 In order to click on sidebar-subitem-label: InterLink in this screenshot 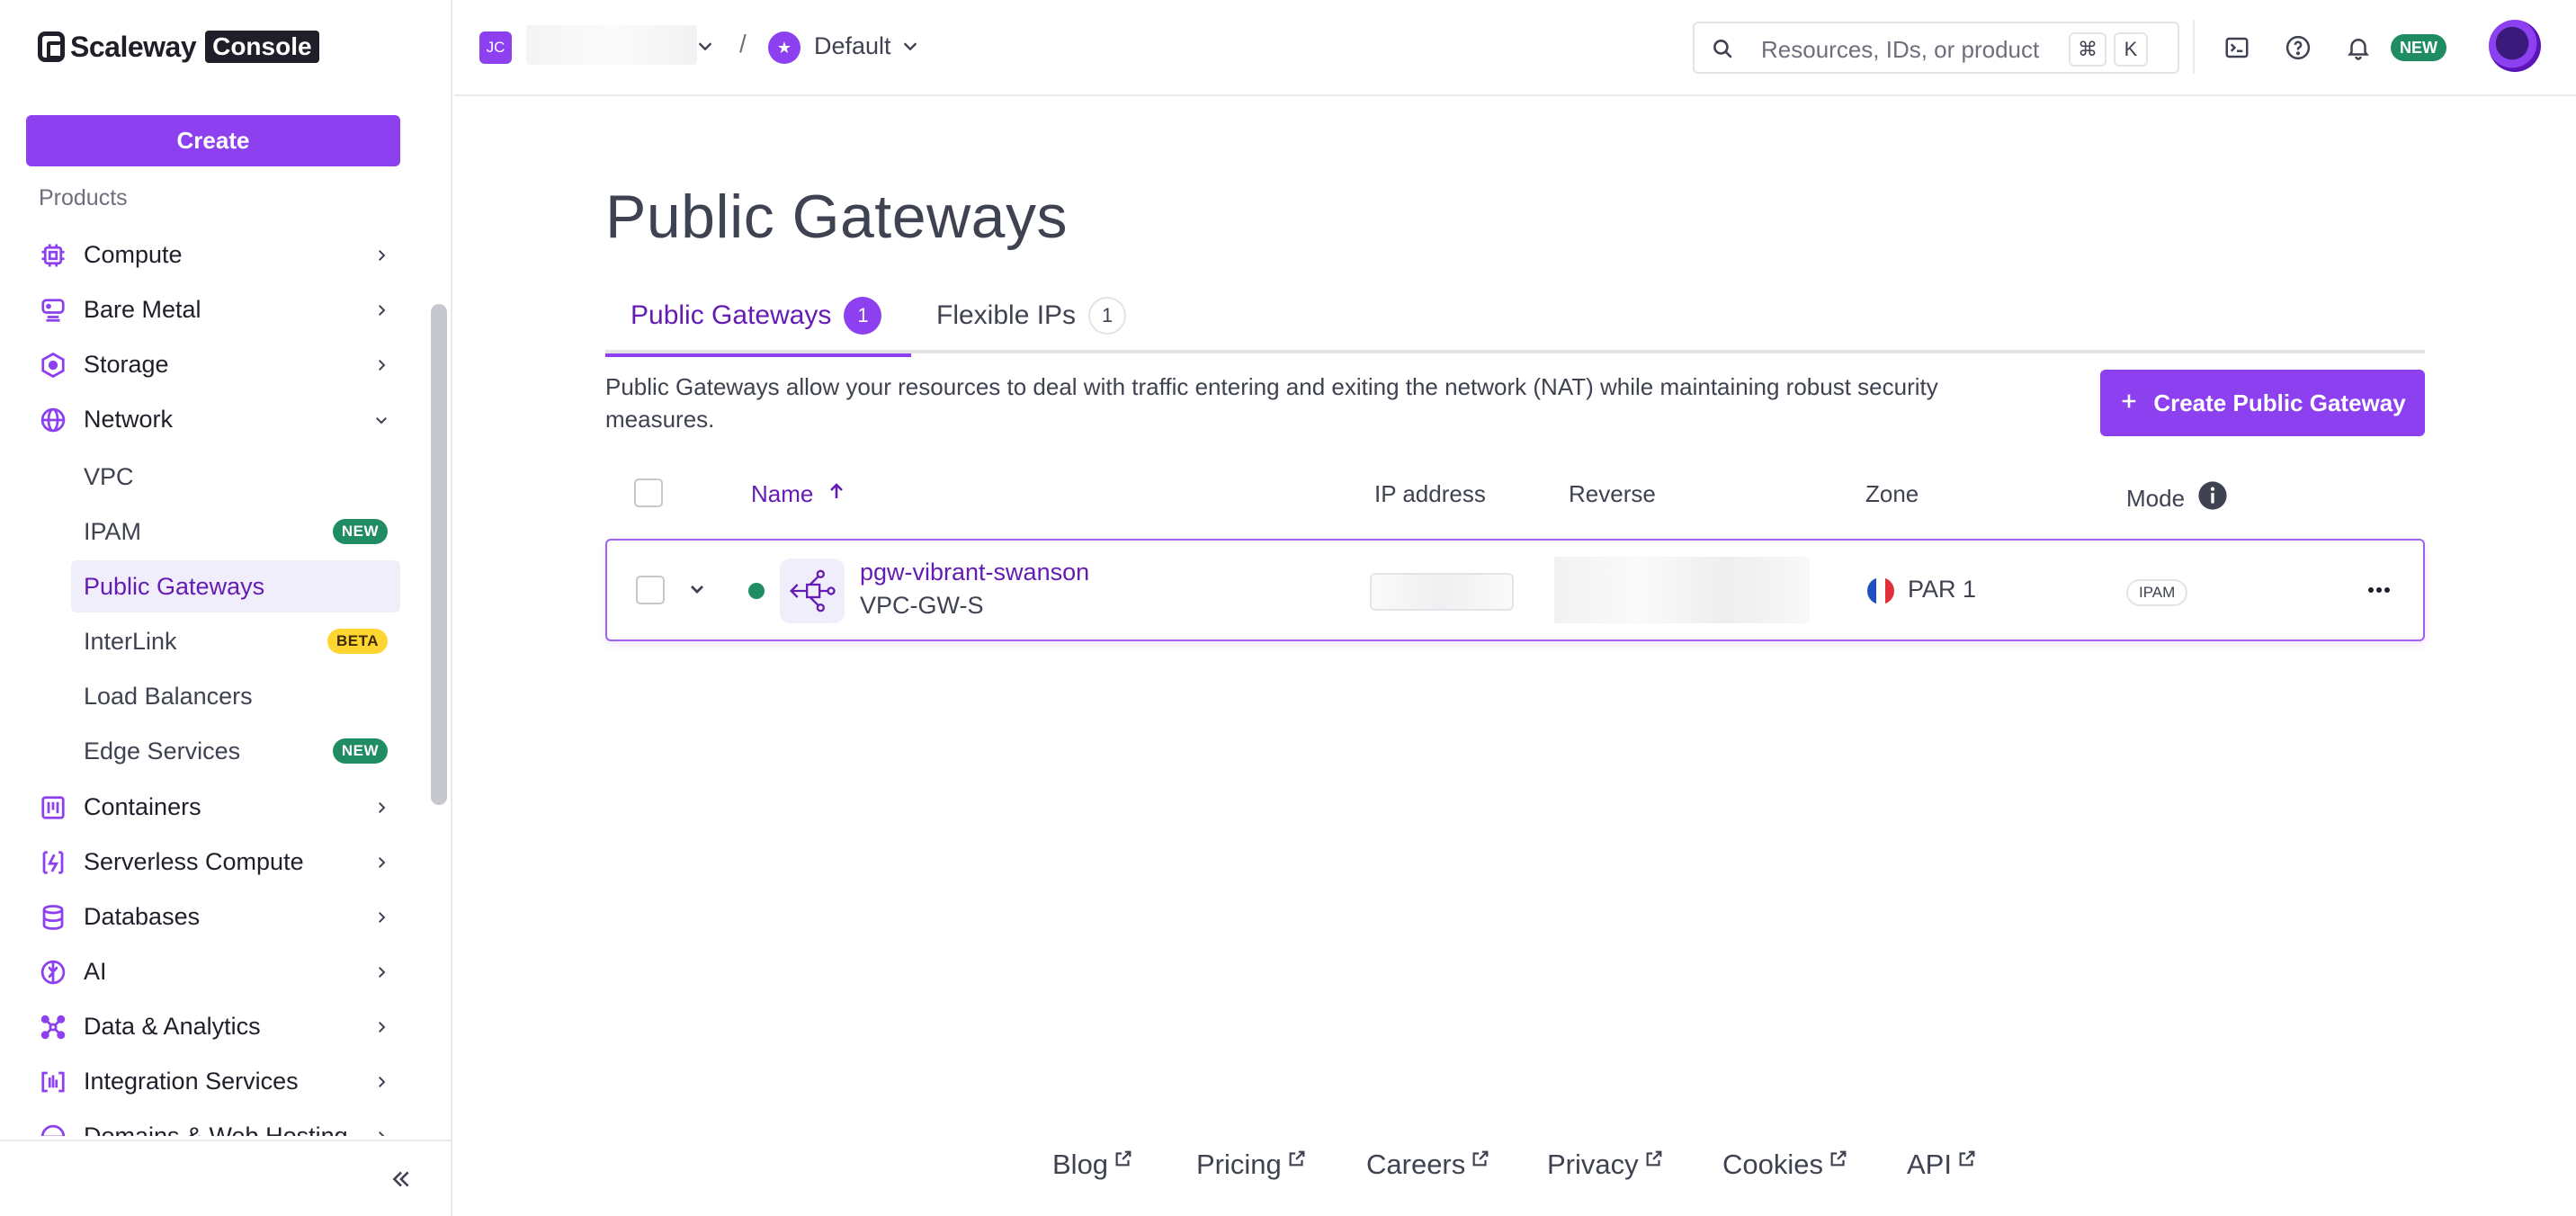, I will do `click(130, 641)`.